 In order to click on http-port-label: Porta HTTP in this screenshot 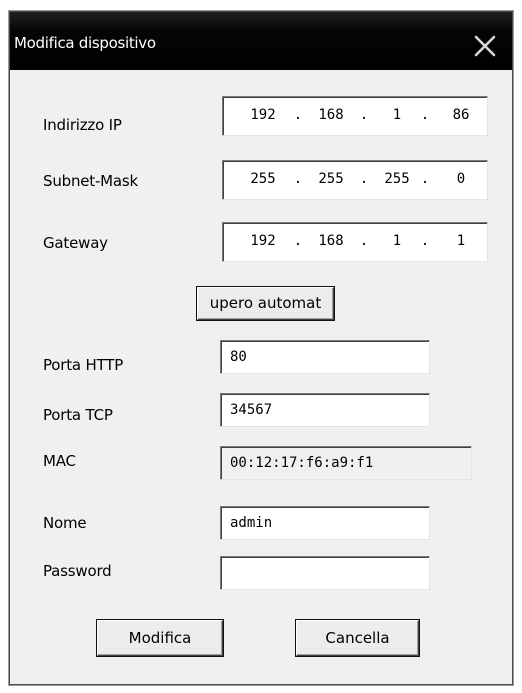, I will do `click(83, 365)`.